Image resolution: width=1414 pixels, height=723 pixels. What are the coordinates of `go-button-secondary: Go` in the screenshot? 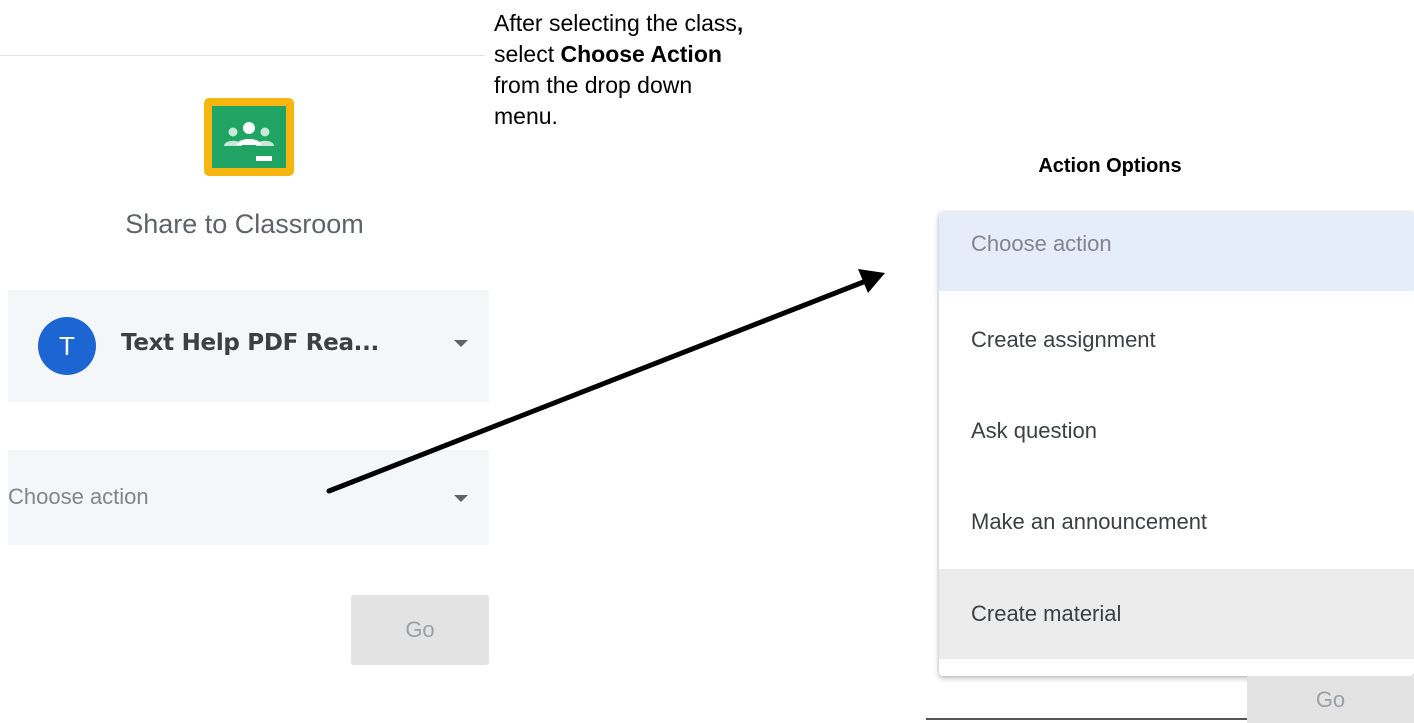 It's located at (1330, 699).